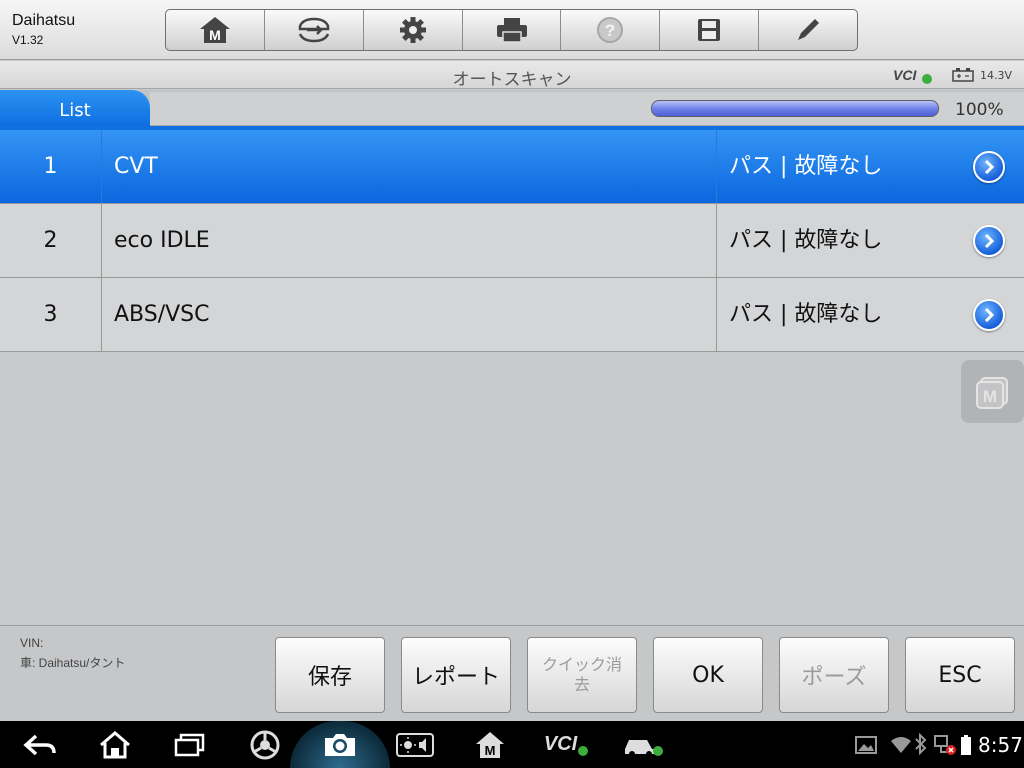 The width and height of the screenshot is (1024, 768). What do you see at coordinates (996, 75) in the screenshot?
I see `battery-voltage: 14.3V` at bounding box center [996, 75].